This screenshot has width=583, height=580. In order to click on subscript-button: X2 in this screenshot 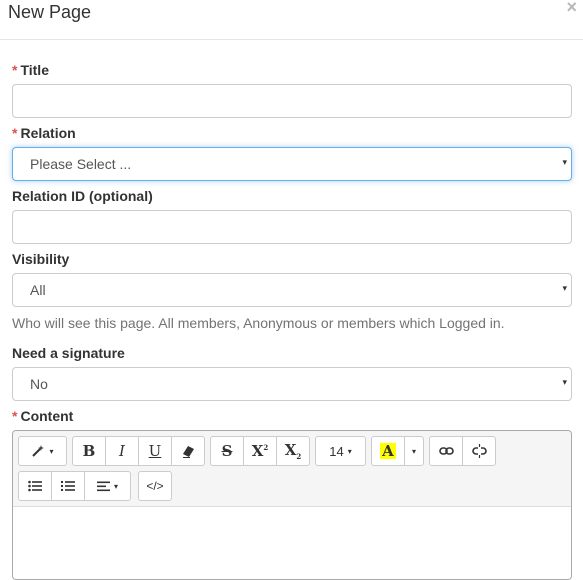, I will do `click(293, 451)`.